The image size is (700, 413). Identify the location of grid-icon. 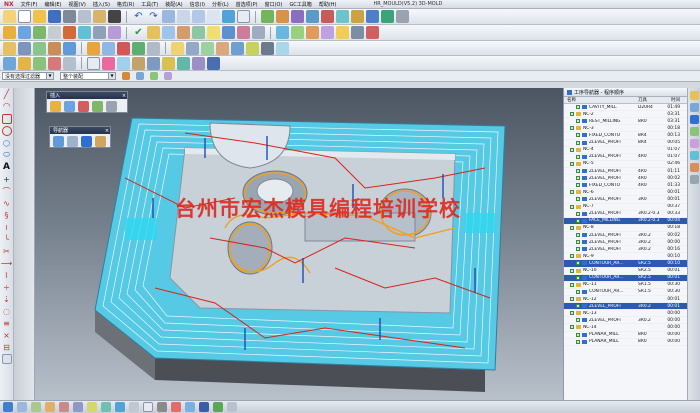
(6, 359).